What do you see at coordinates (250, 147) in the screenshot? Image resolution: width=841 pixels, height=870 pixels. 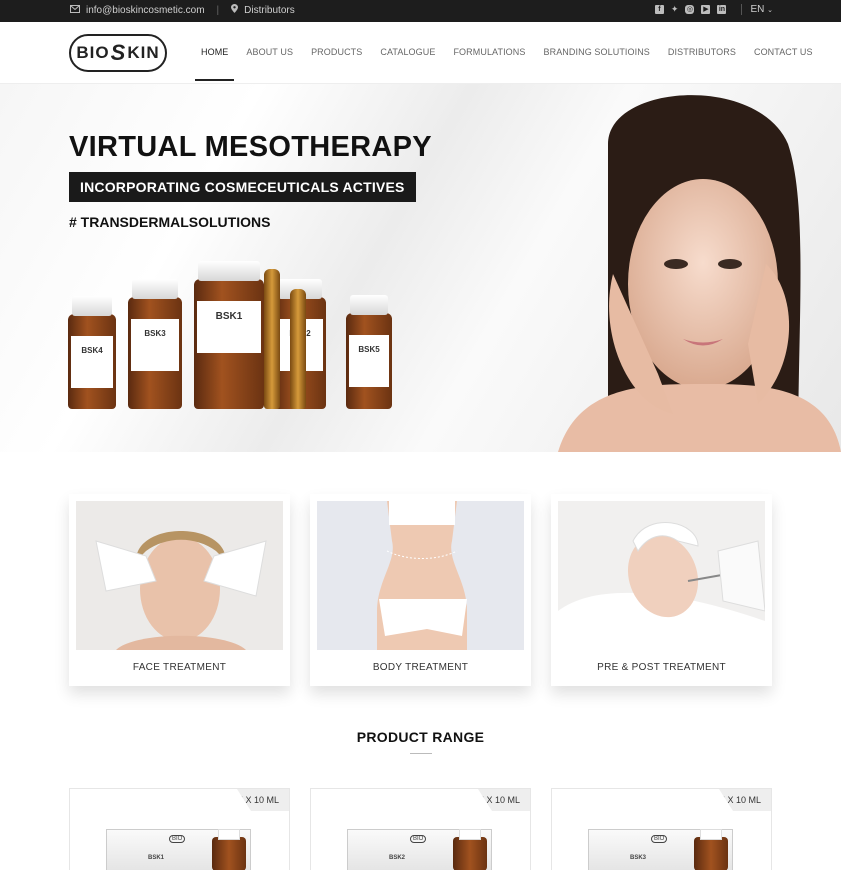 I see `hero-title: VIRTUAL MESOTHERAPY` at bounding box center [250, 147].